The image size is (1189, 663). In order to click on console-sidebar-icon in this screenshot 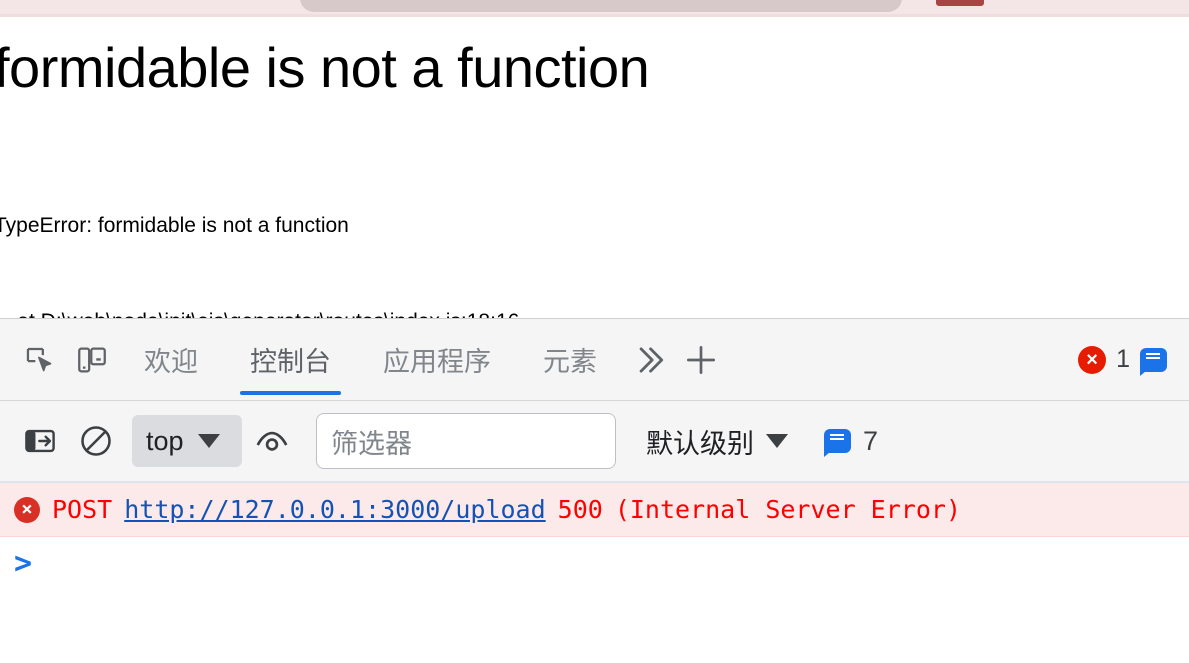, I will do `click(40, 441)`.